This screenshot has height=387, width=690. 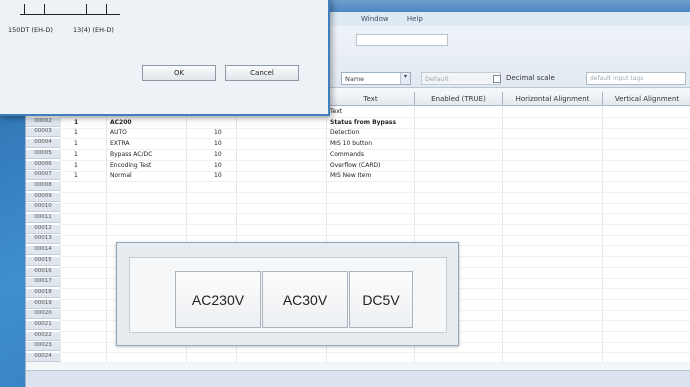 What do you see at coordinates (43, 293) in the screenshot?
I see `row-number: 00018` at bounding box center [43, 293].